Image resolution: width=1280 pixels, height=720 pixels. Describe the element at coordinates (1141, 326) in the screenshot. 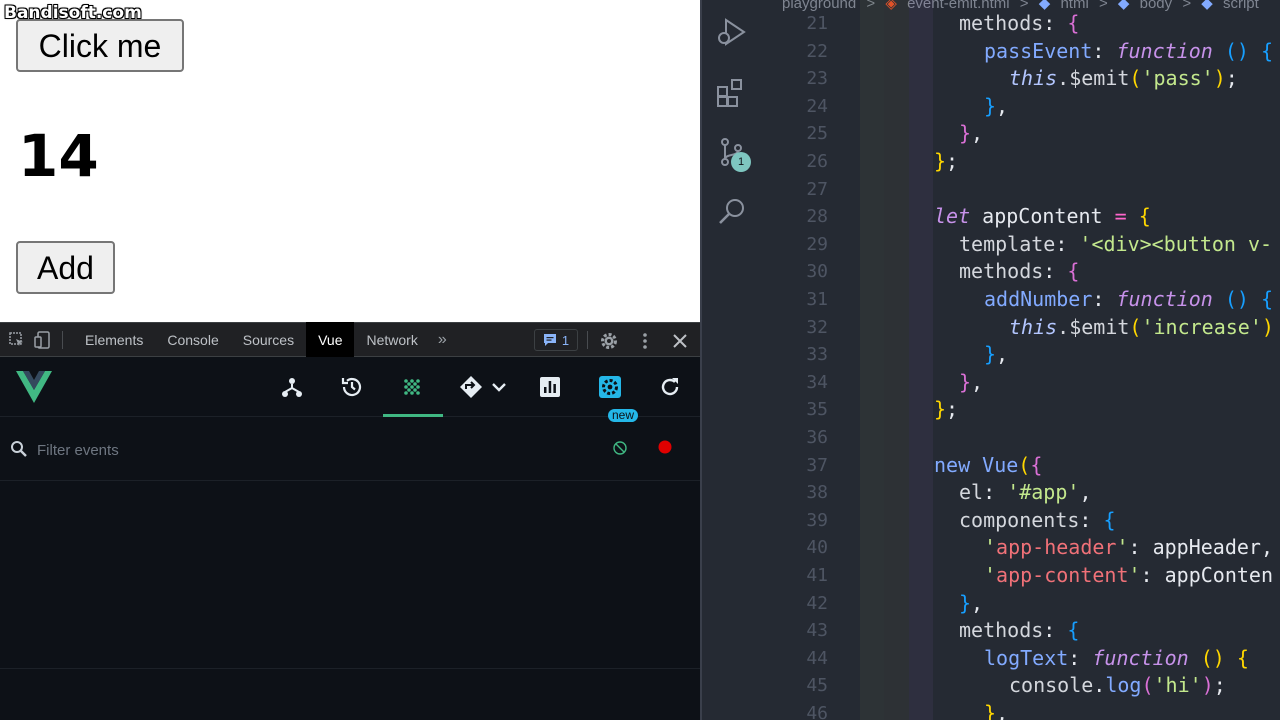

I see `code-line: this.$emit('increase')` at that location.